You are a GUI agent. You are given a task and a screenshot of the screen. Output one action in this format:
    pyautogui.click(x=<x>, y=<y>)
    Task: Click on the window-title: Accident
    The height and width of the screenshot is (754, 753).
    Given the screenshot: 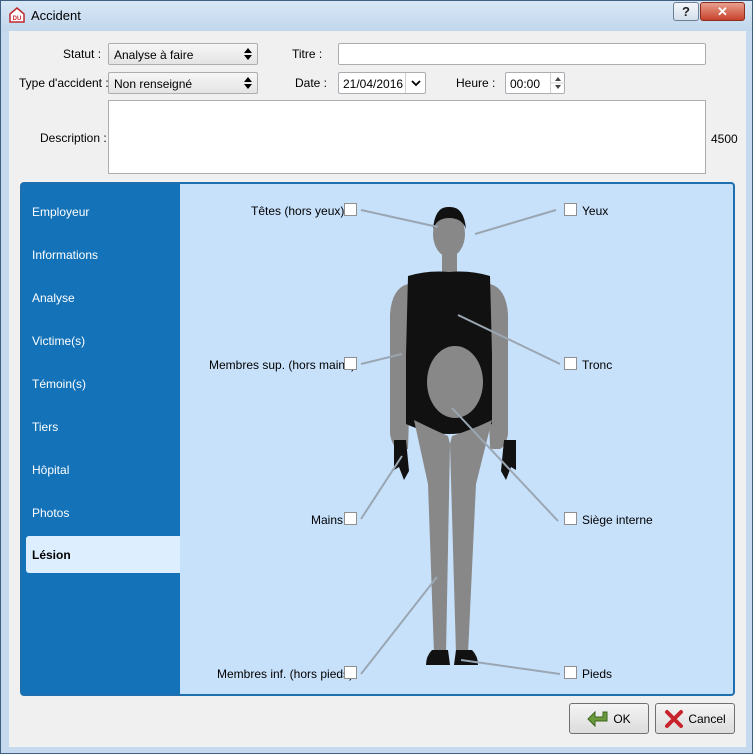 What is the action you would take?
    pyautogui.click(x=56, y=15)
    